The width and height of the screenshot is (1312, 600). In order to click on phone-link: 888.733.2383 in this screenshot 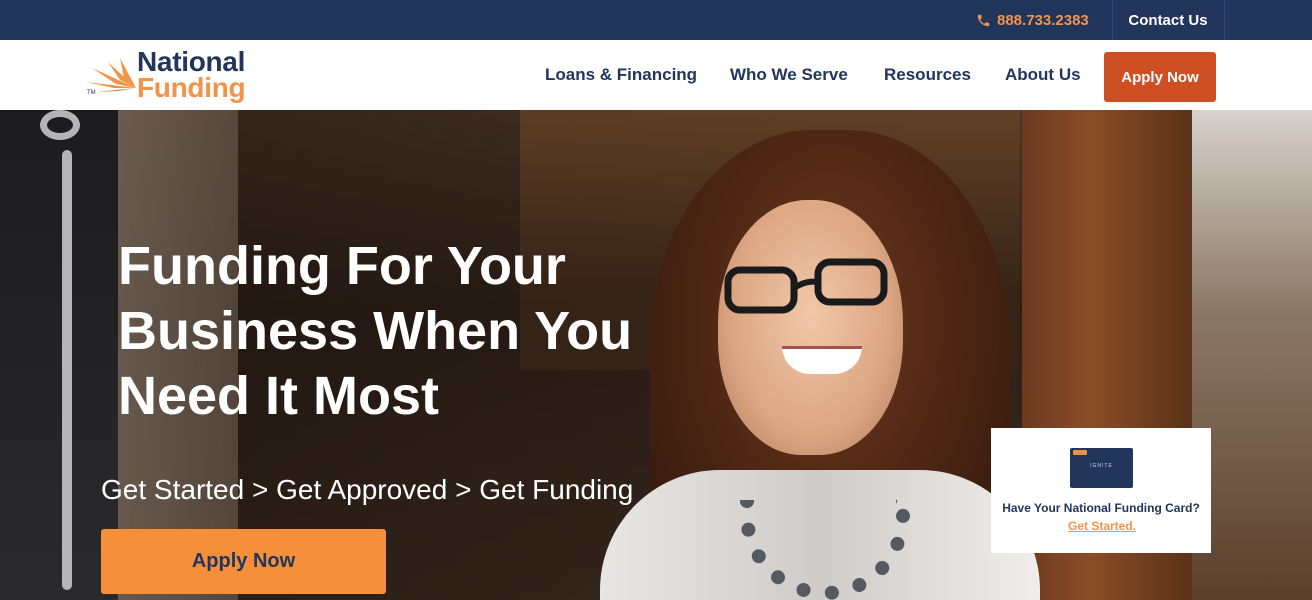, I will do `click(1032, 20)`.